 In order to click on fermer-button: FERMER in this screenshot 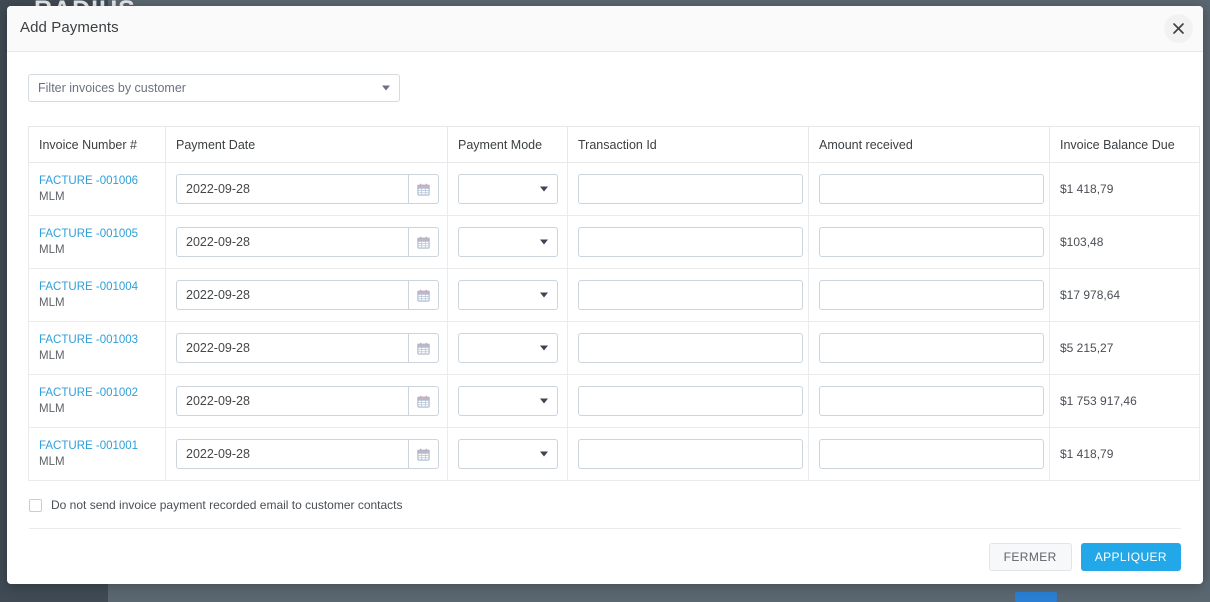, I will do `click(1030, 557)`.